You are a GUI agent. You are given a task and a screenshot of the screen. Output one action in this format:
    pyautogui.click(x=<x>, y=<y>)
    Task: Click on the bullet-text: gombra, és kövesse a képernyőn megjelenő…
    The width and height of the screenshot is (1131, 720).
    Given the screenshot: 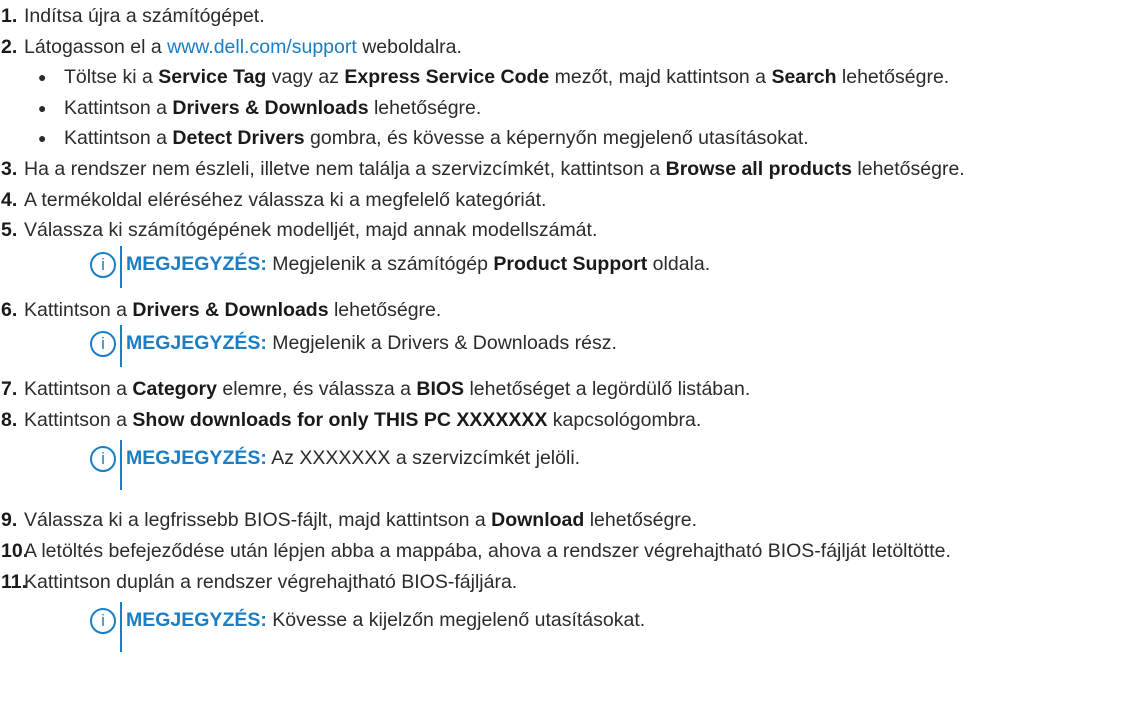 What is the action you would take?
    pyautogui.click(x=556, y=138)
    